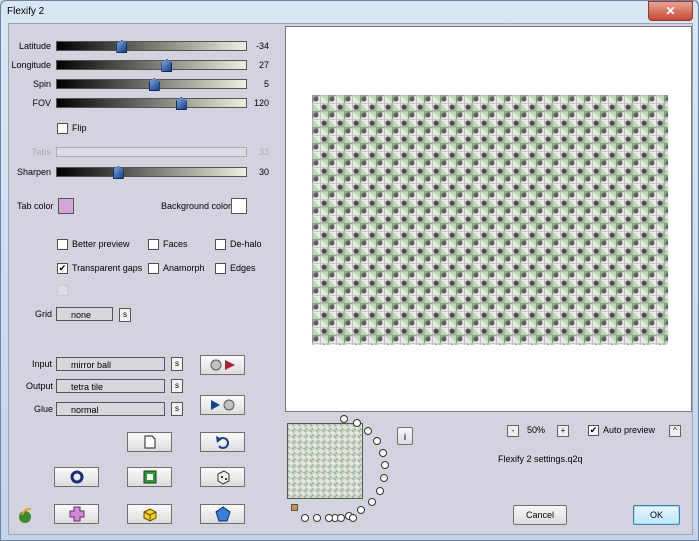  Describe the element at coordinates (62, 268) in the screenshot. I see `transparent-gaps-checkbox: ✔` at that location.